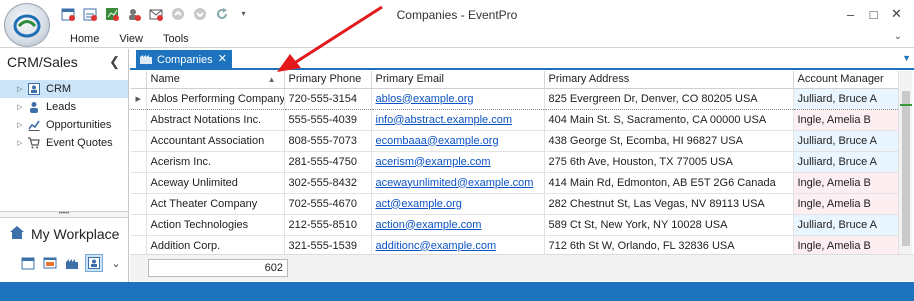 The width and height of the screenshot is (914, 301). Describe the element at coordinates (433, 162) in the screenshot. I see `email-link: acerism@example.com` at that location.